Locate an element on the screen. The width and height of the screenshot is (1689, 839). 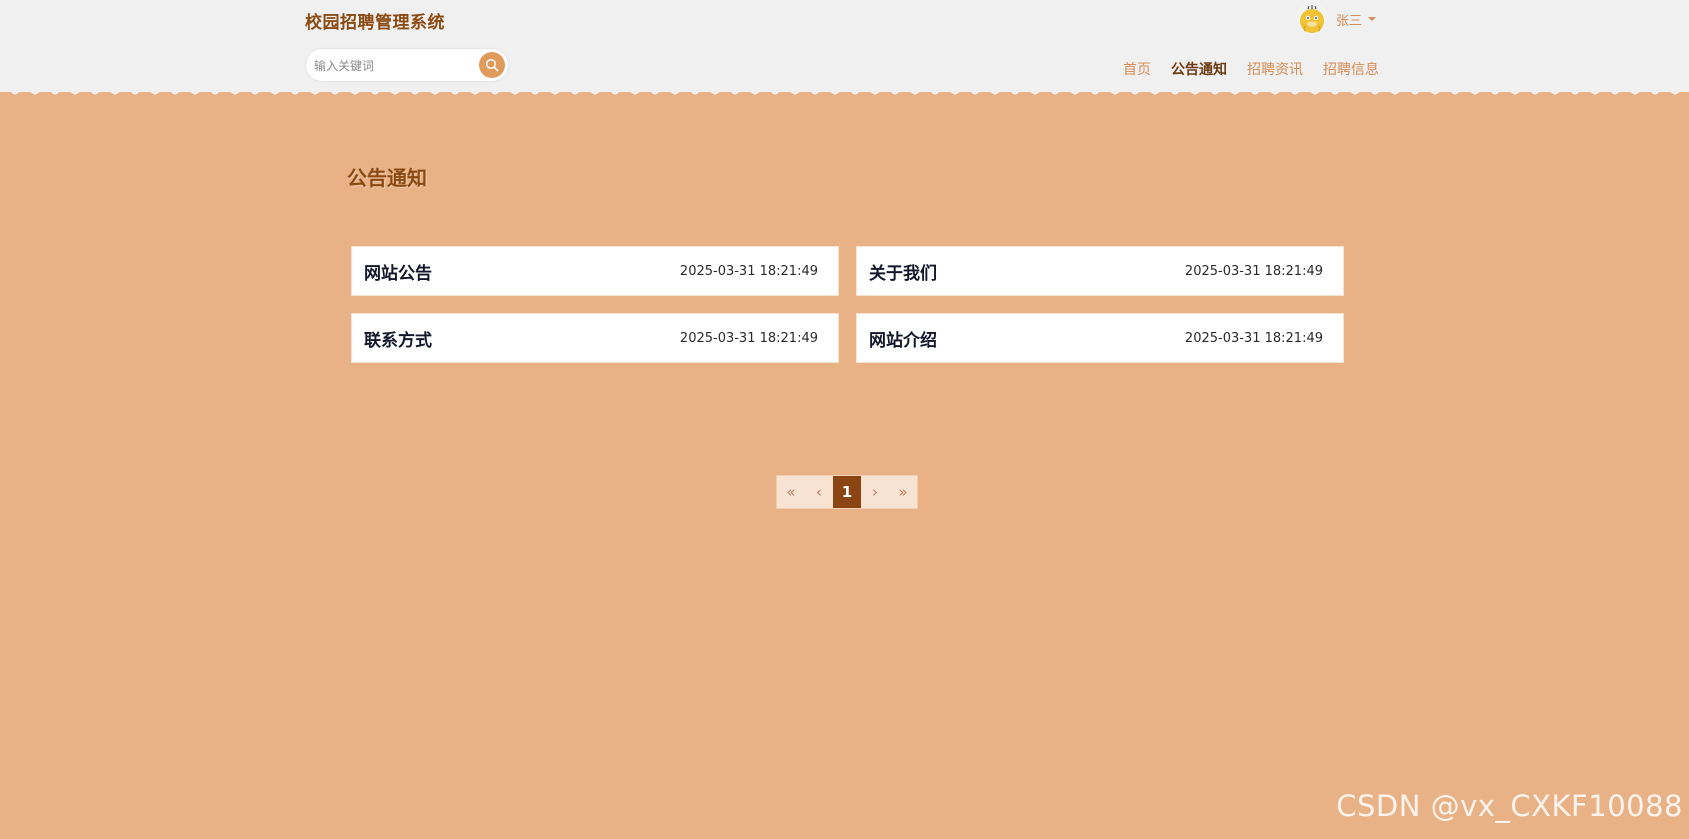
pagination: « ‹ 1 › » is located at coordinates (847, 492).